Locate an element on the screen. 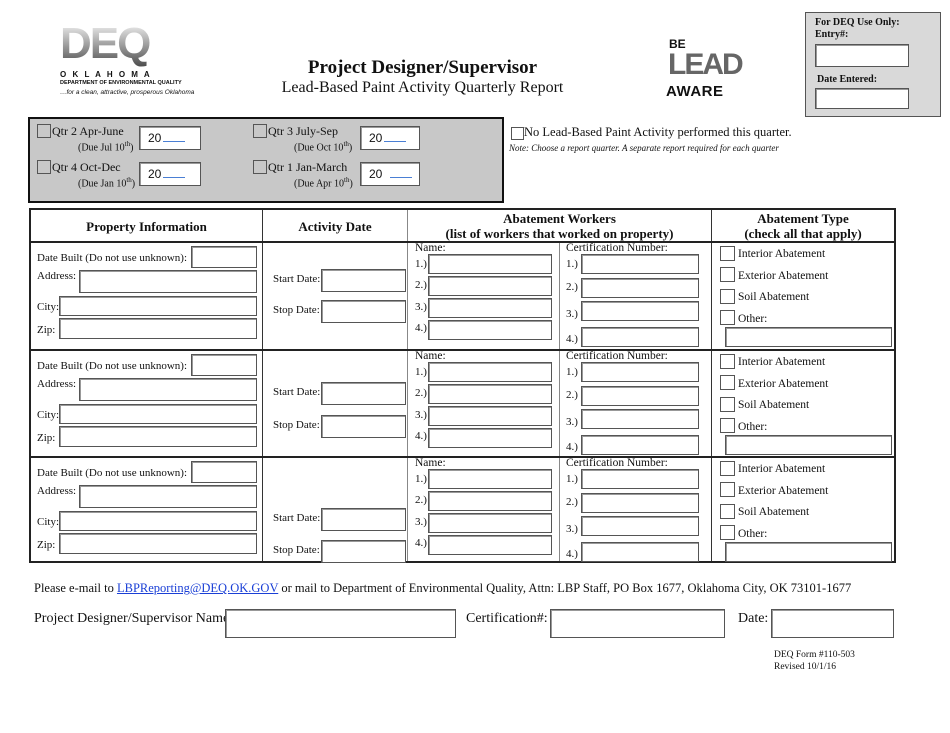 Image resolution: width=950 pixels, height=733 pixels. qtr3-due-text: (Due Oct 10 is located at coordinates (319, 148).